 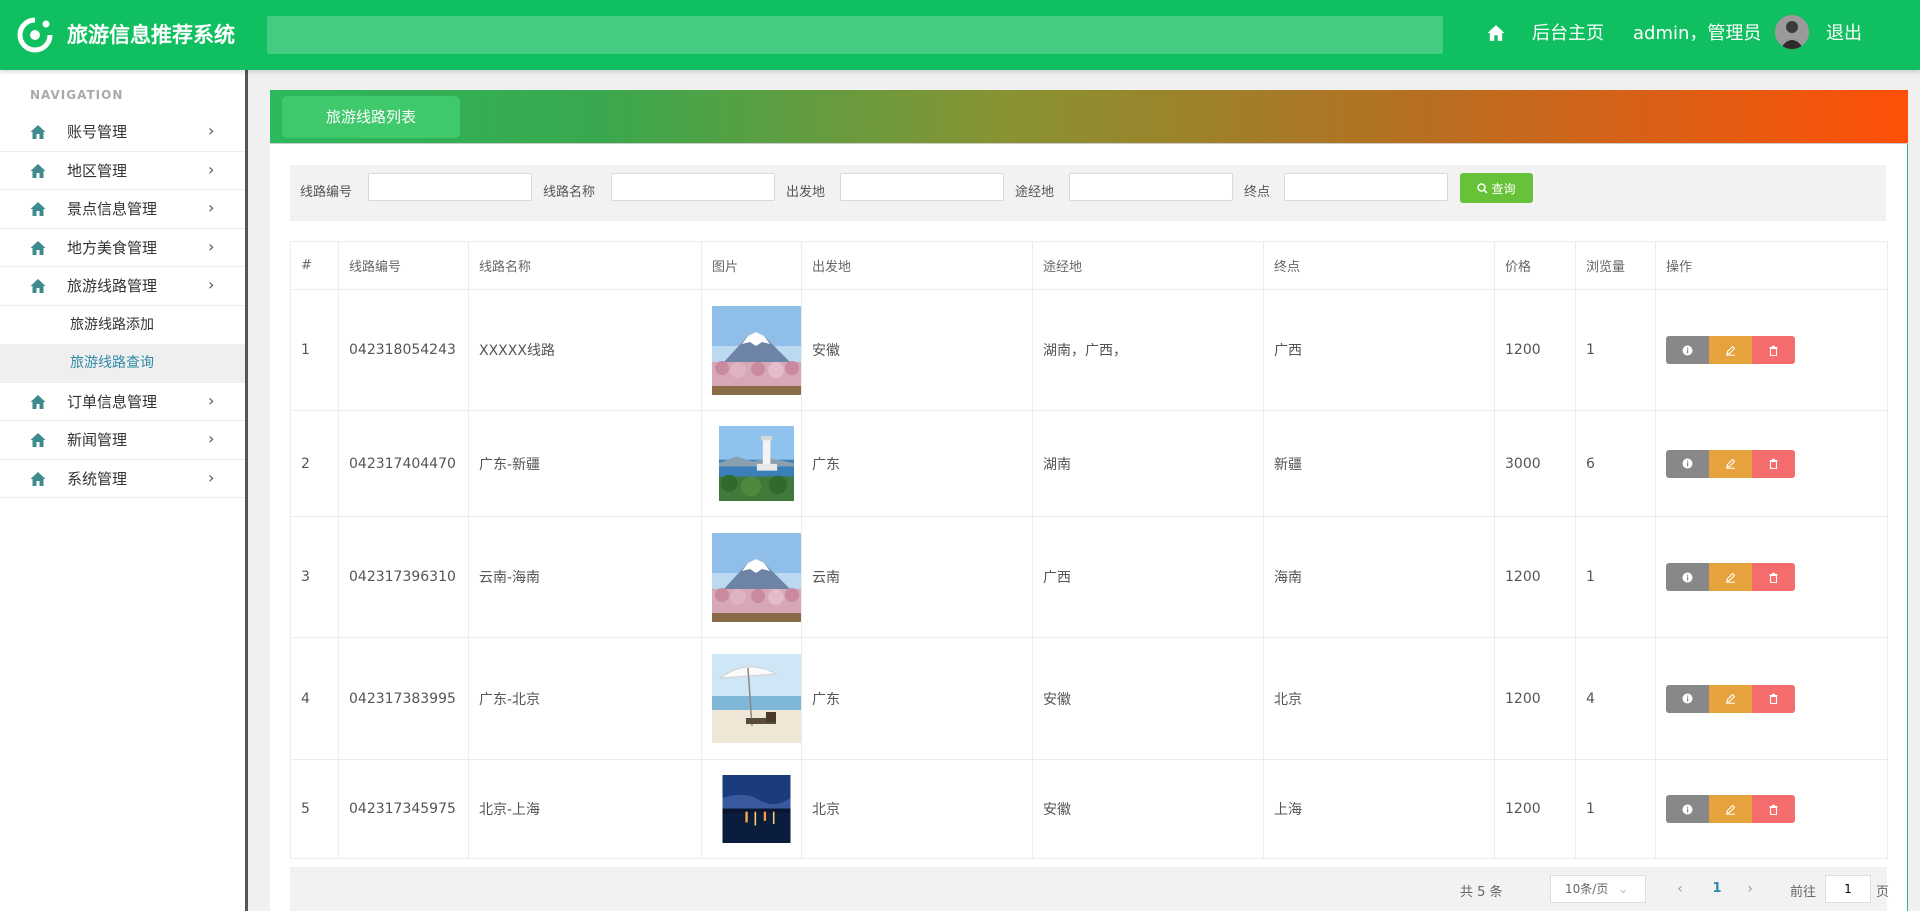 I want to click on sidebar-item-route: 旅游线路管理 ›, so click(x=122, y=286).